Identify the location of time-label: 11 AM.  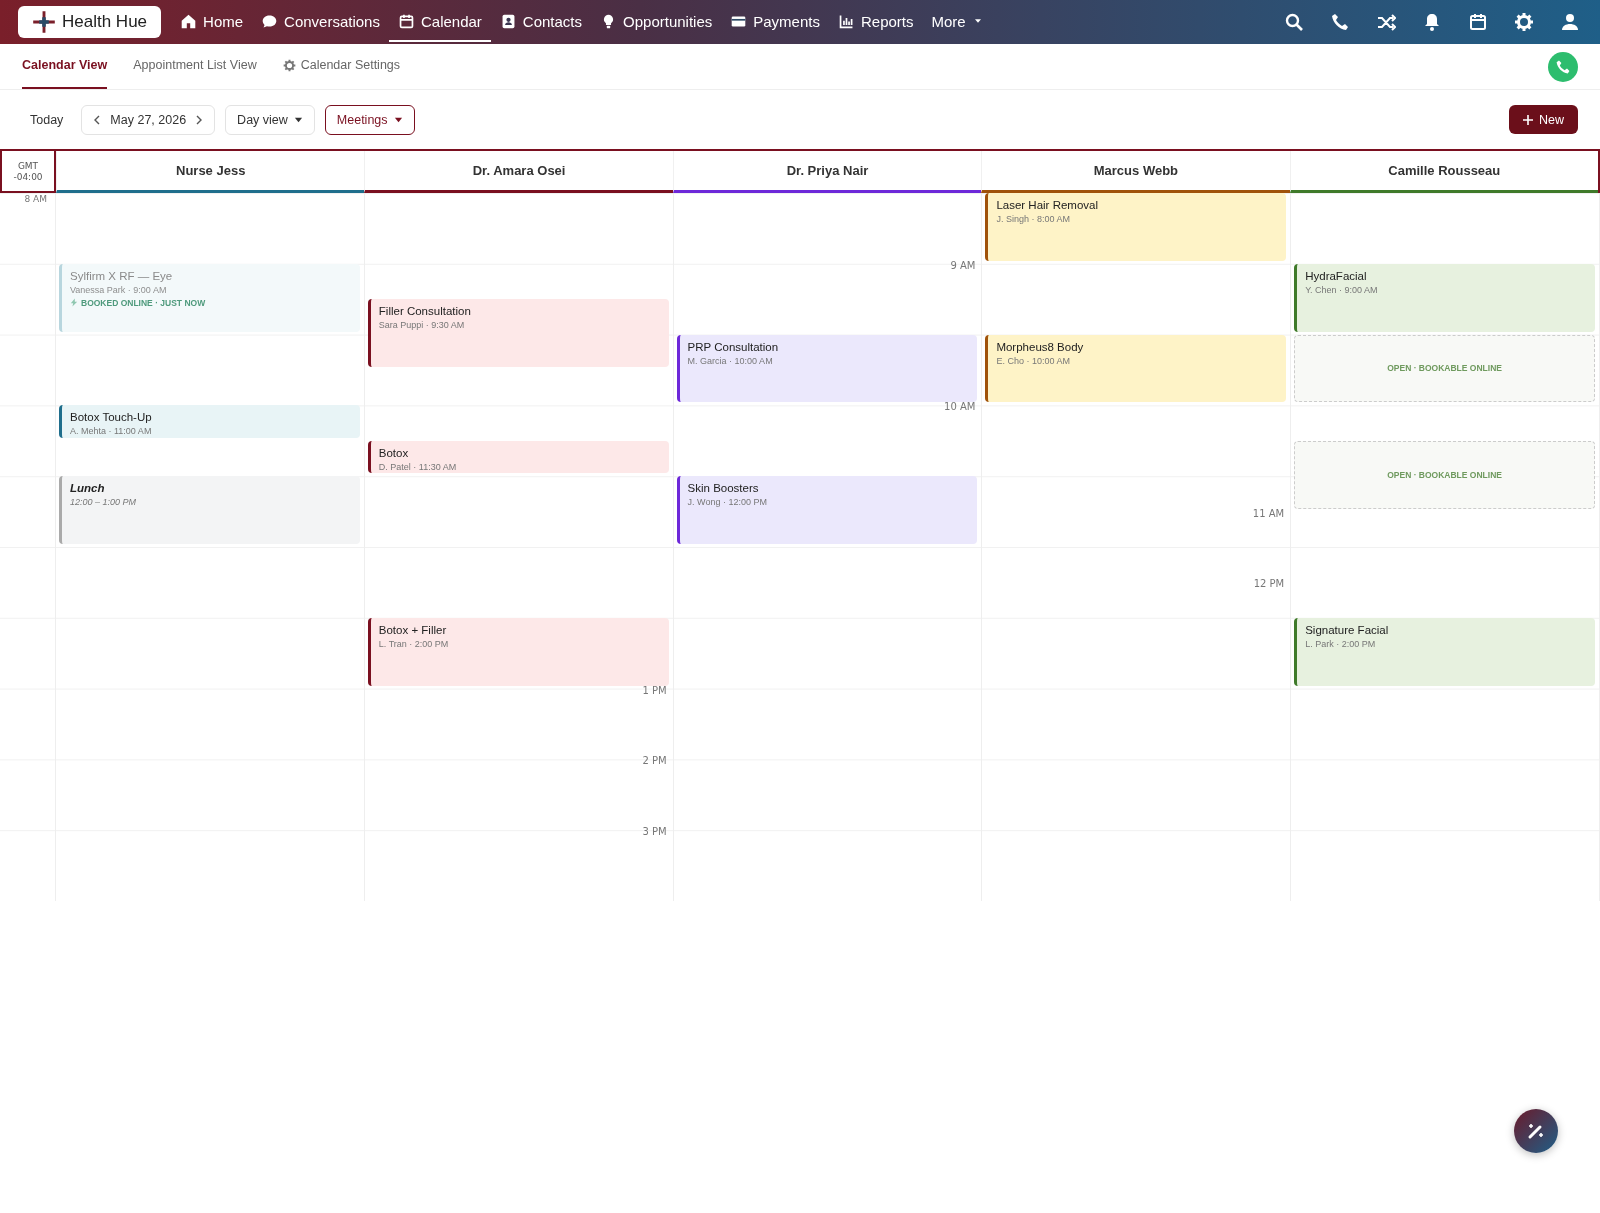
(1268, 513).